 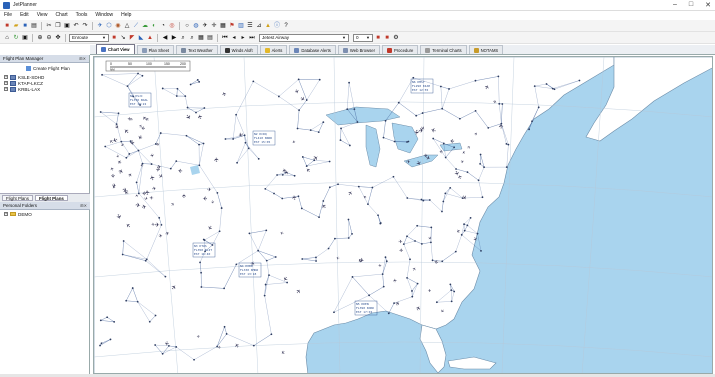 What do you see at coordinates (358, 49) in the screenshot?
I see `tab-web-browser: Web Browser` at bounding box center [358, 49].